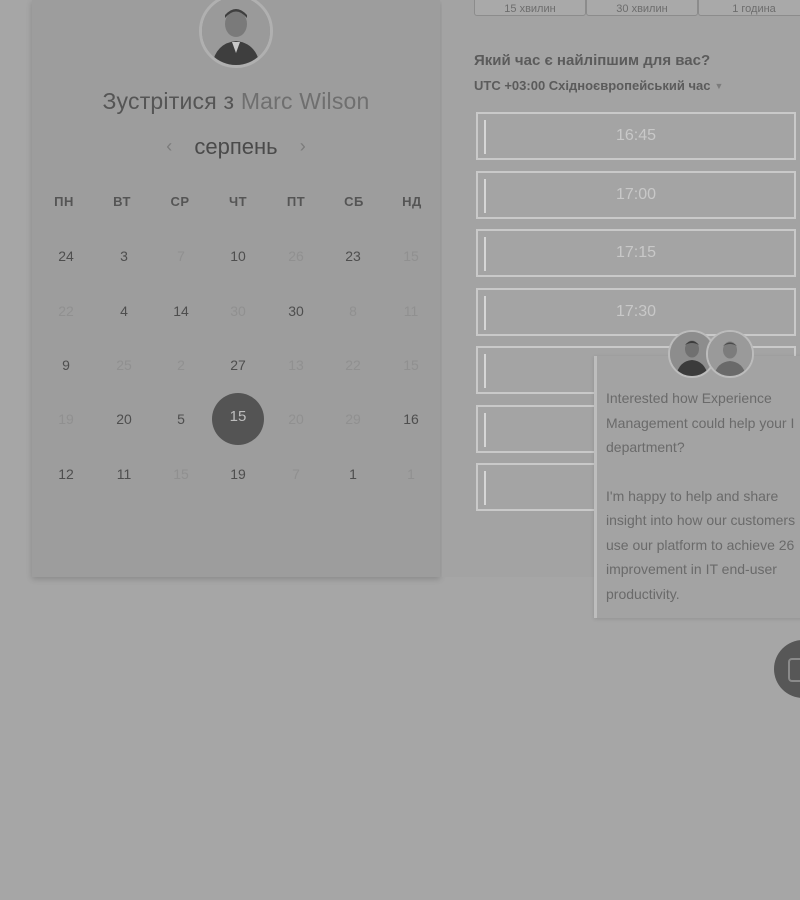  I want to click on tab-label: 15 хвилин, so click(530, 9).